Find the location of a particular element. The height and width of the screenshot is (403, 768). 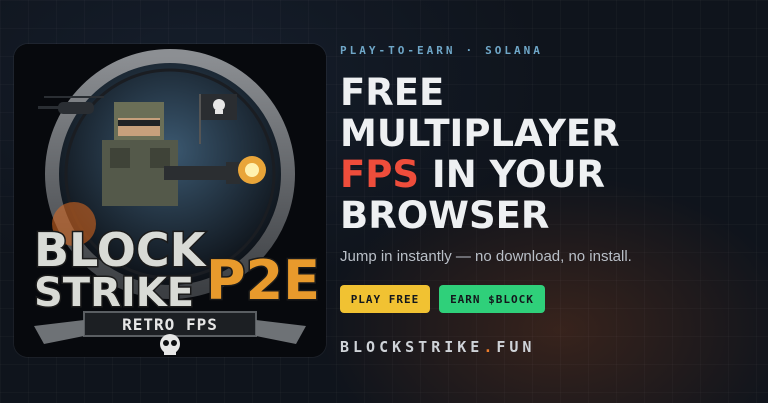

play-free-button: PLAY FREE is located at coordinates (385, 299).